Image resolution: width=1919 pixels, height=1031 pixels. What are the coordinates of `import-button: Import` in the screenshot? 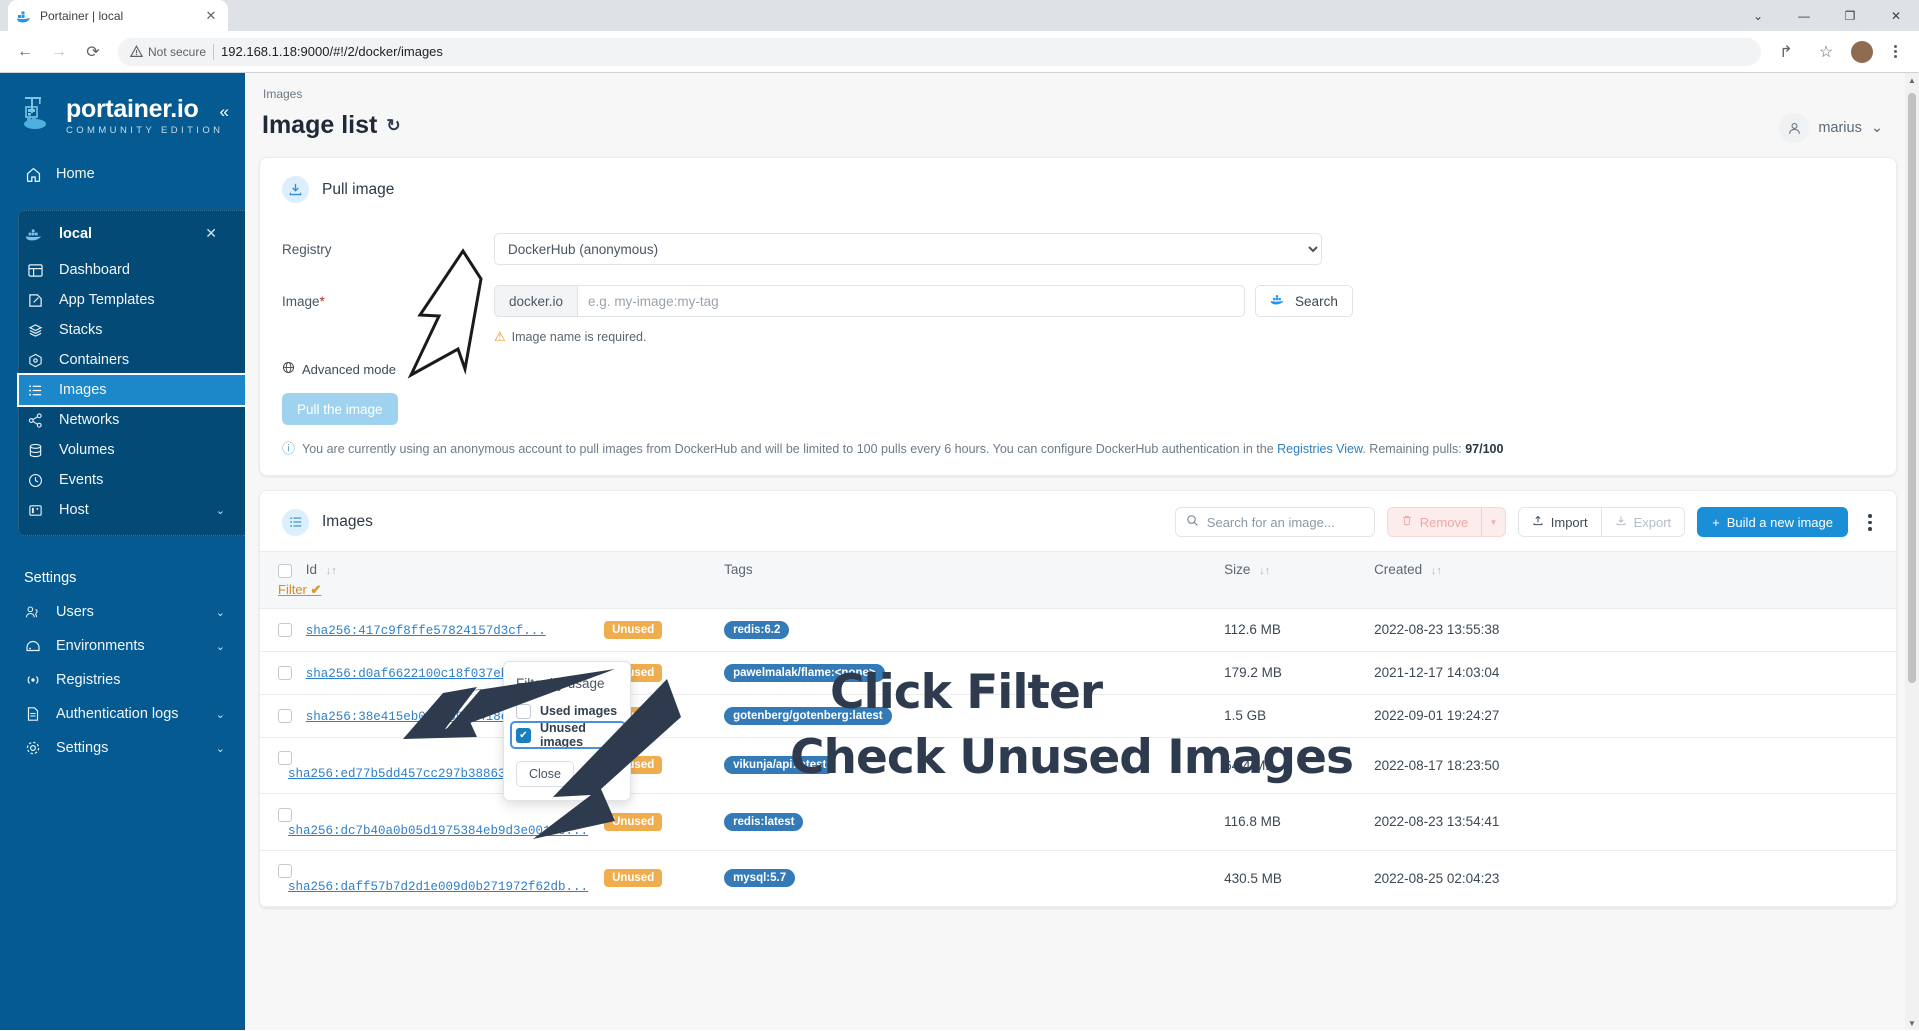 It's located at (1560, 522).